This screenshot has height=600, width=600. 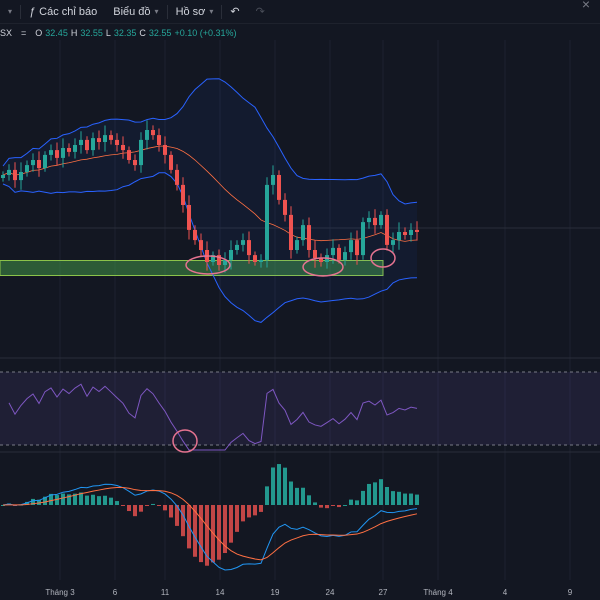 What do you see at coordinates (330, 592) in the screenshot?
I see `time-axis-label: 24` at bounding box center [330, 592].